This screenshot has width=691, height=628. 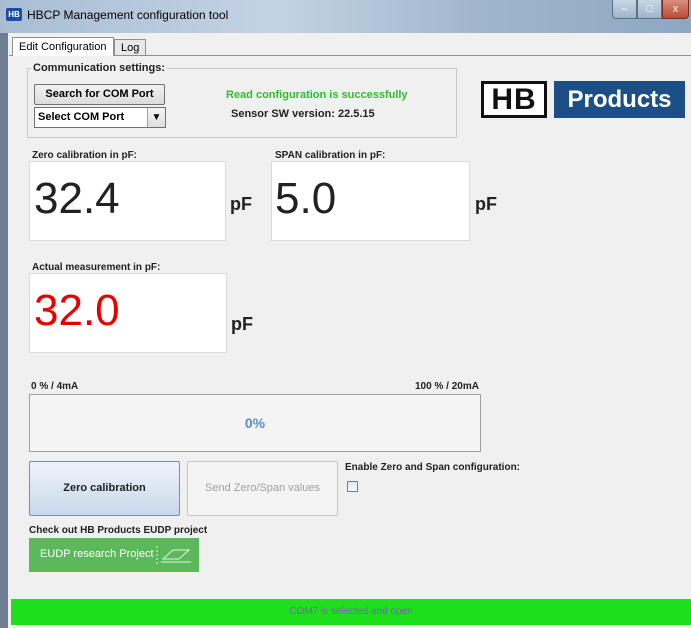 What do you see at coordinates (303, 114) in the screenshot?
I see `sensor-sw-version: Sensor SW version: 22.5.15` at bounding box center [303, 114].